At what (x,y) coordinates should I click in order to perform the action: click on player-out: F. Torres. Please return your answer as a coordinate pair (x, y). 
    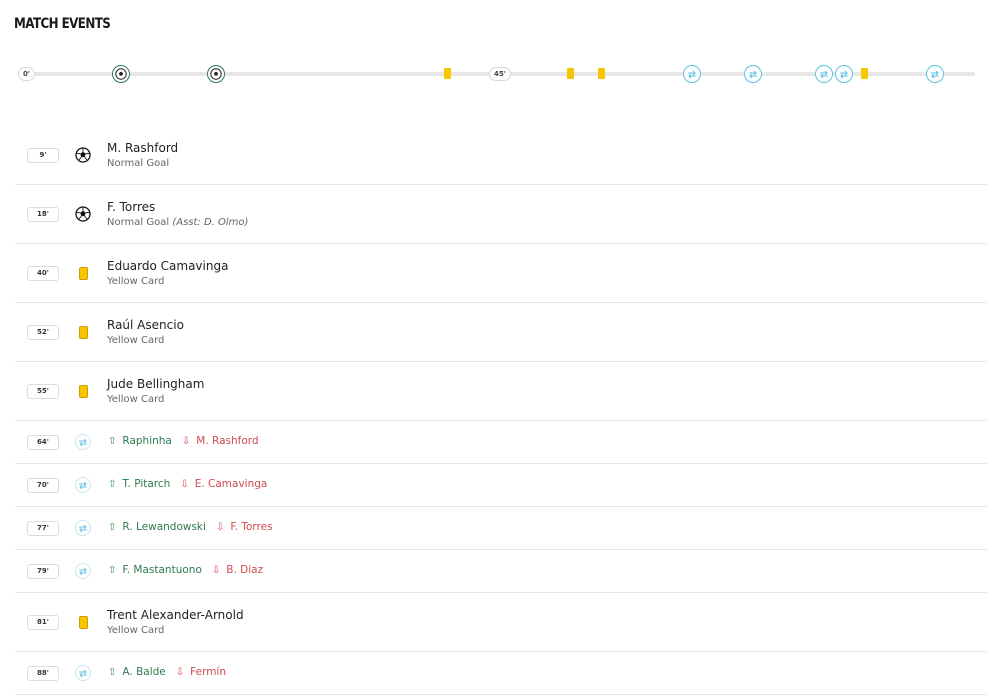
    Looking at the image, I should click on (251, 527).